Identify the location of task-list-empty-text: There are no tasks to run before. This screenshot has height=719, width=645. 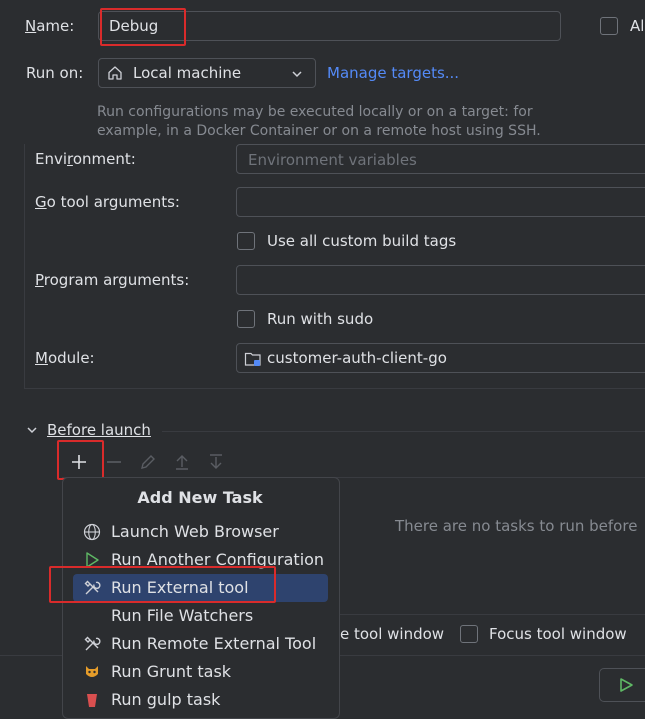
(516, 526).